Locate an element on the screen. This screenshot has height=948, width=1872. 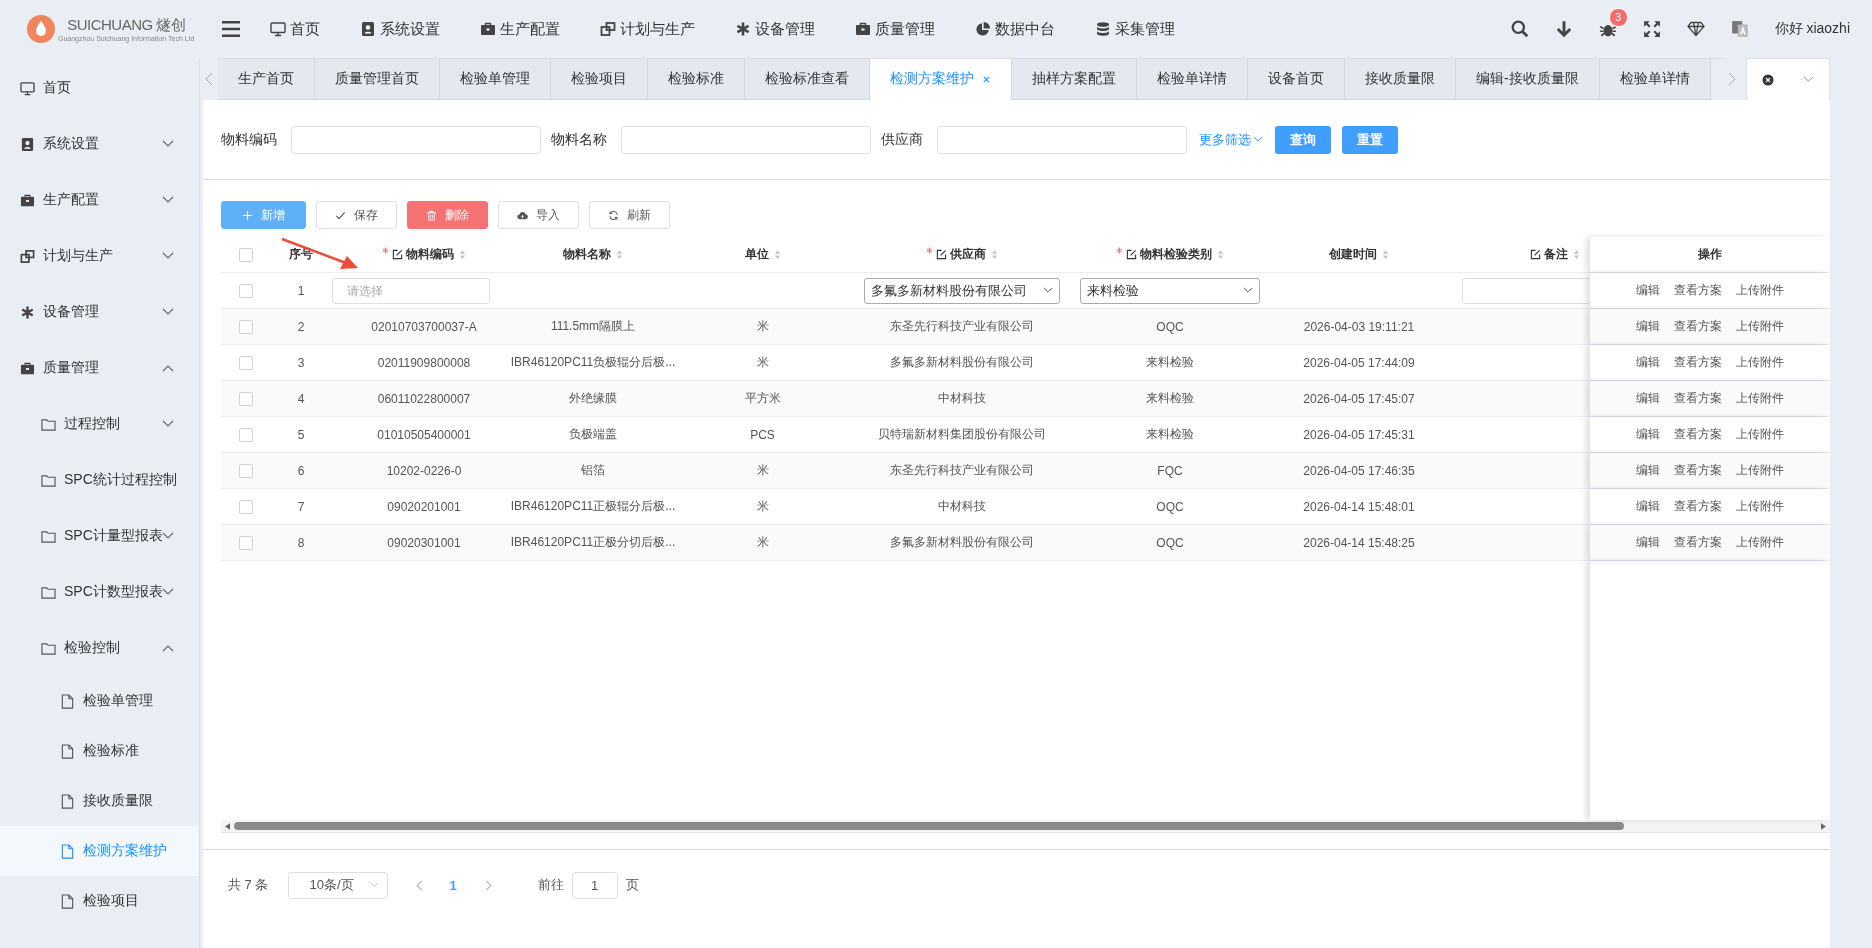
sidebar-item: 接收质量限 is located at coordinates (99, 801).